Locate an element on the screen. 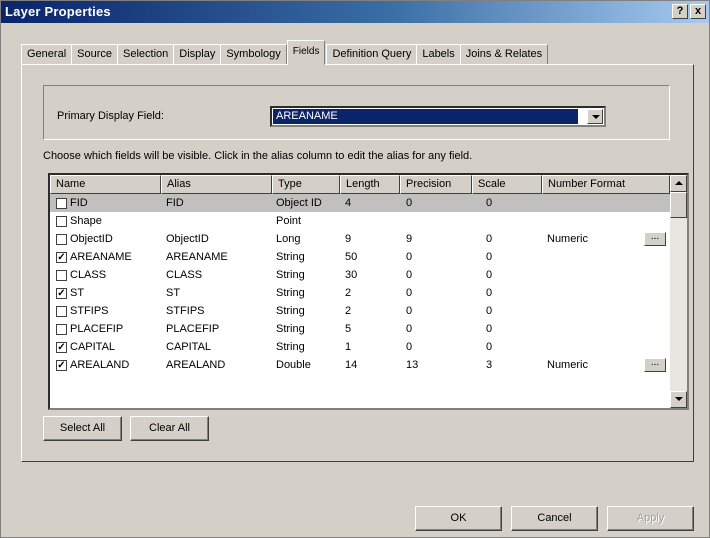  cell-alias: CAPITAL is located at coordinates (188, 347).